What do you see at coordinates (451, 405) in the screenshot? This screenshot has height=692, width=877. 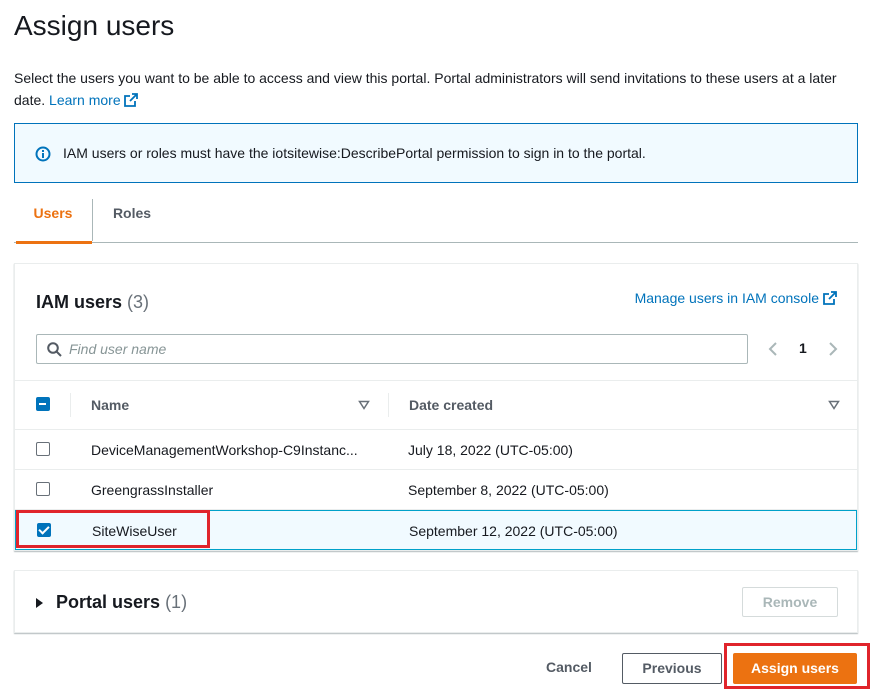 I see `column-header-date: Date created` at bounding box center [451, 405].